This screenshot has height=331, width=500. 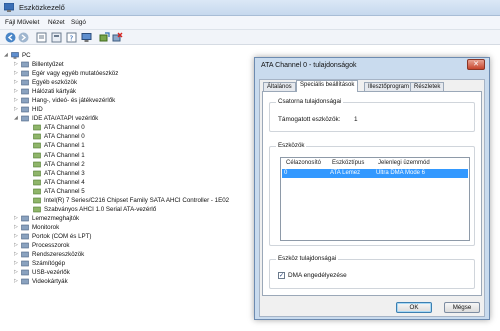 What do you see at coordinates (346, 163) in the screenshot?
I see `column-header-type: Eszköztípus` at bounding box center [346, 163].